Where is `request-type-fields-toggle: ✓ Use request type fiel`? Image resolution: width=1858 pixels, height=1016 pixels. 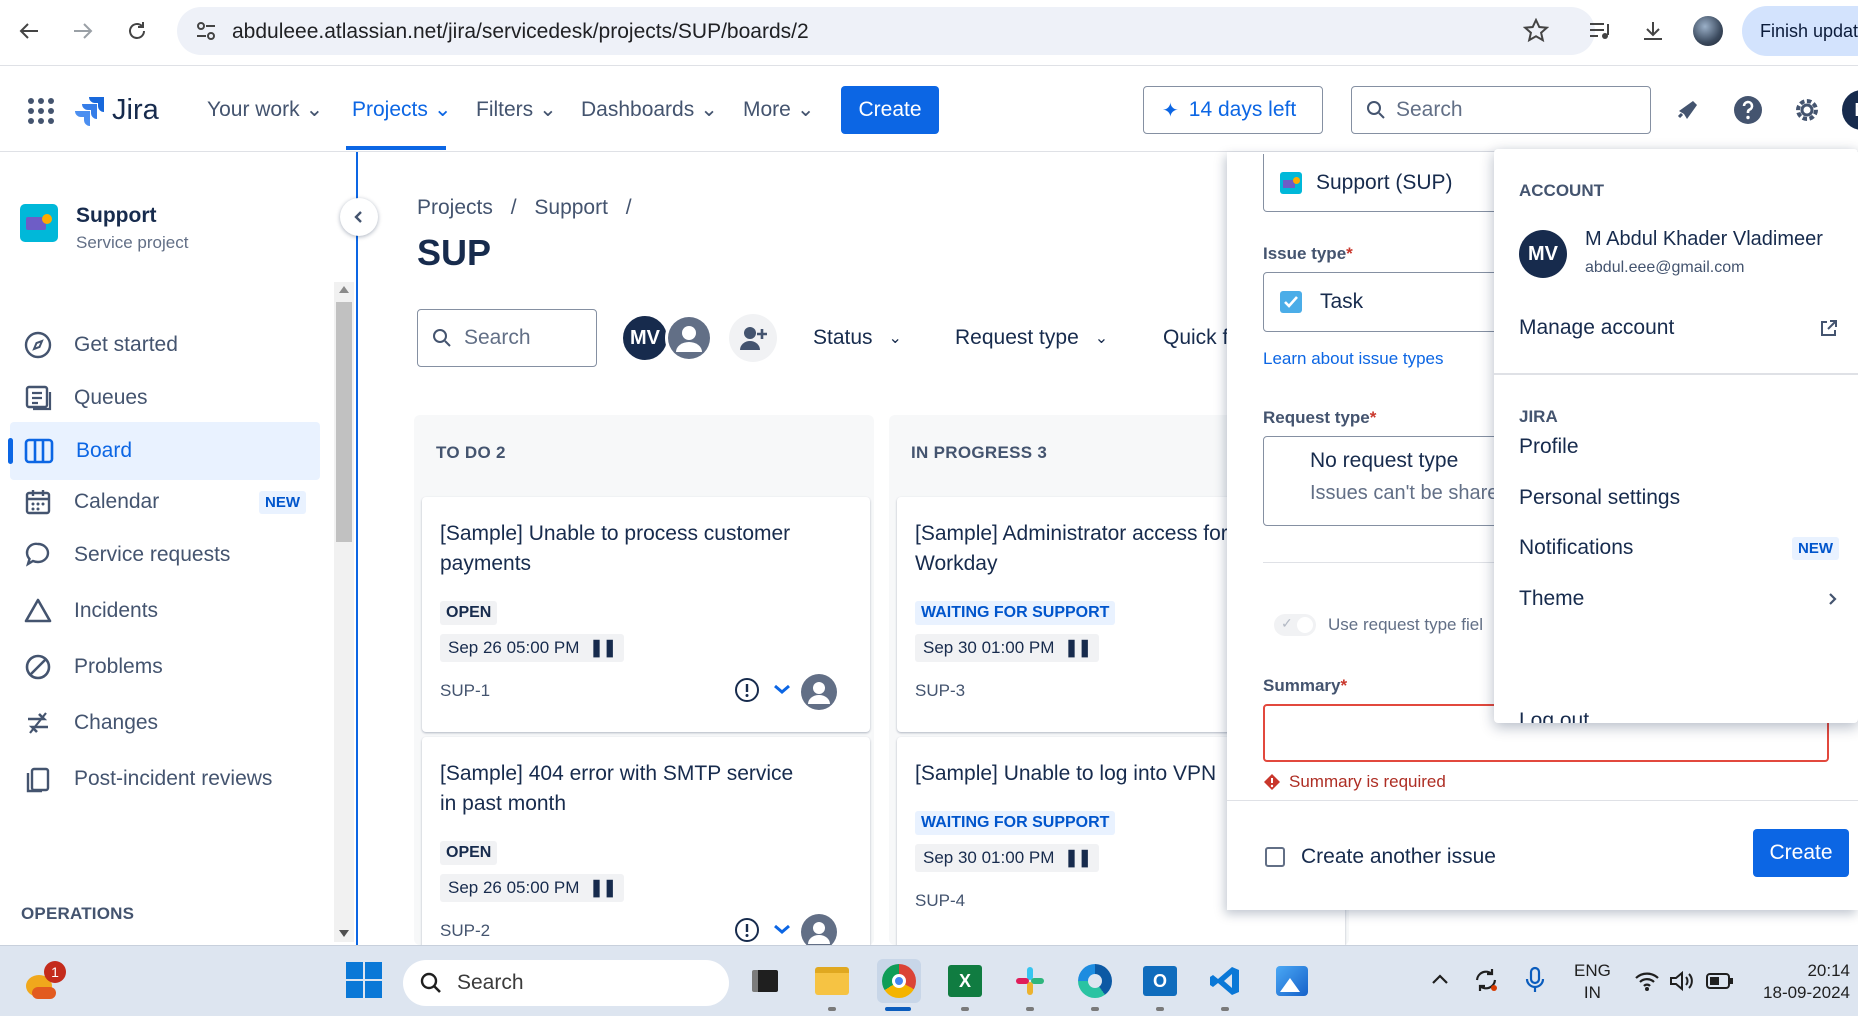
request-type-fields-toggle: ✓ Use request type fiel is located at coordinates (1378, 625).